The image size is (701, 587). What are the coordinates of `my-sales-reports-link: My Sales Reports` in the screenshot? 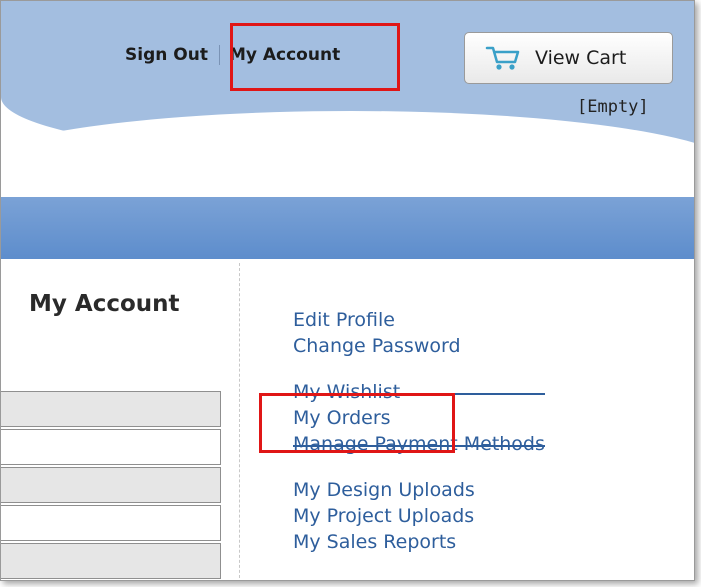 It's located at (419, 542).